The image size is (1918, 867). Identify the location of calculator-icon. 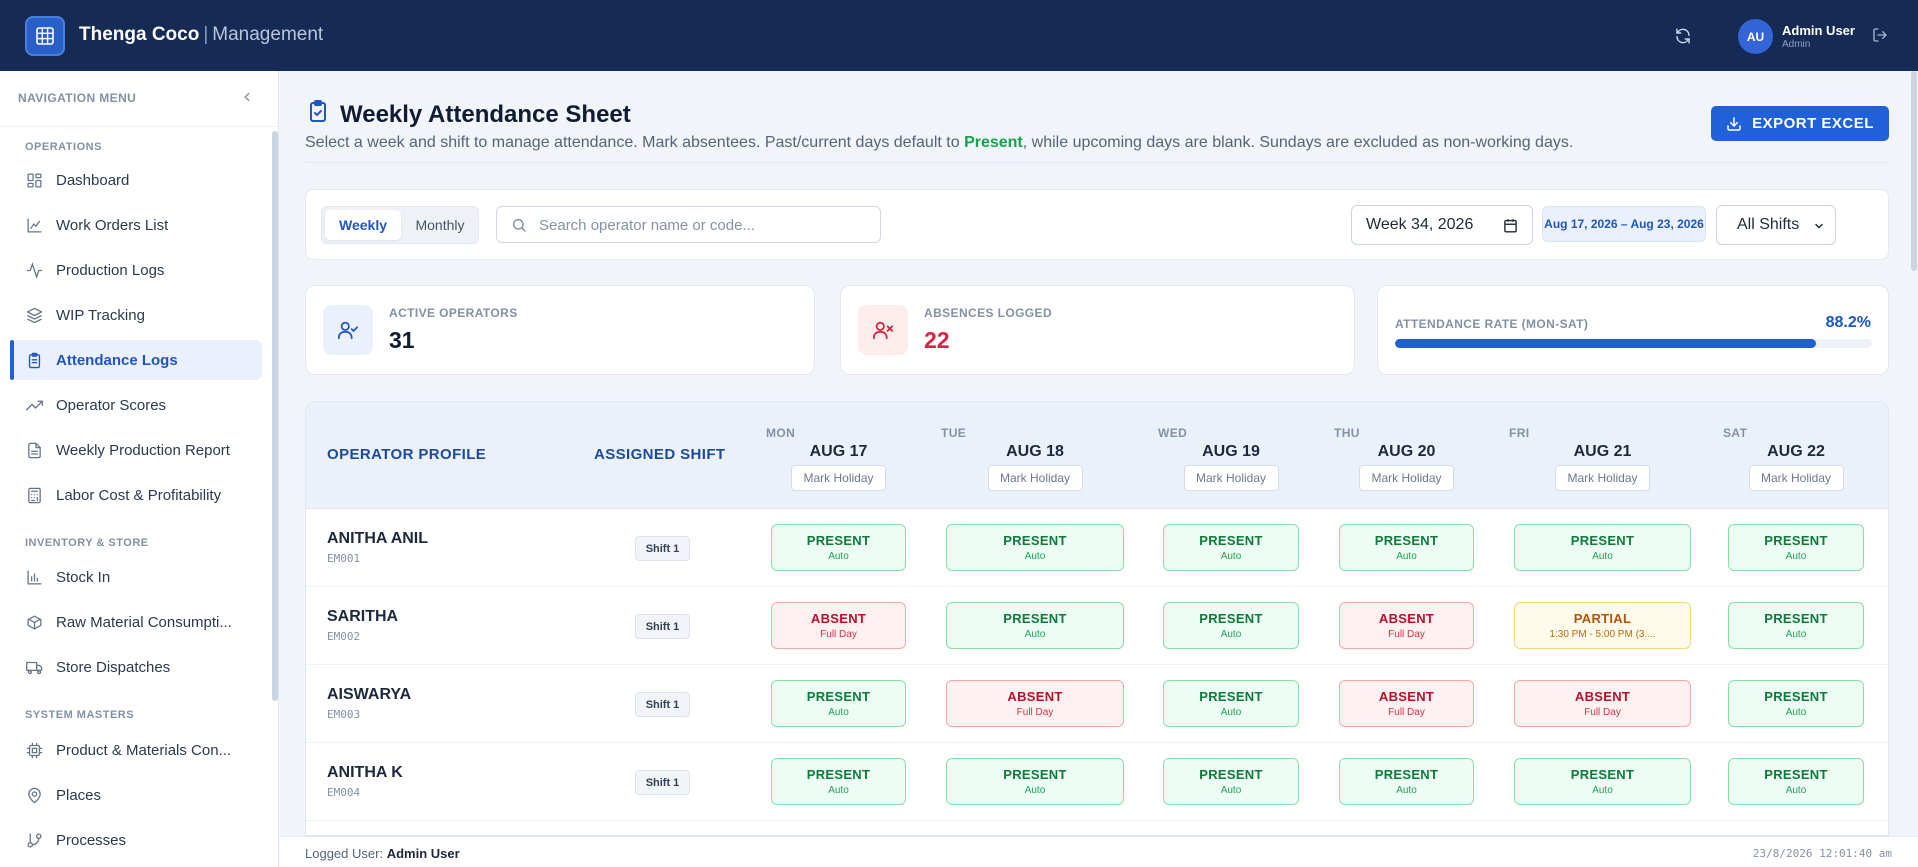
(34, 495).